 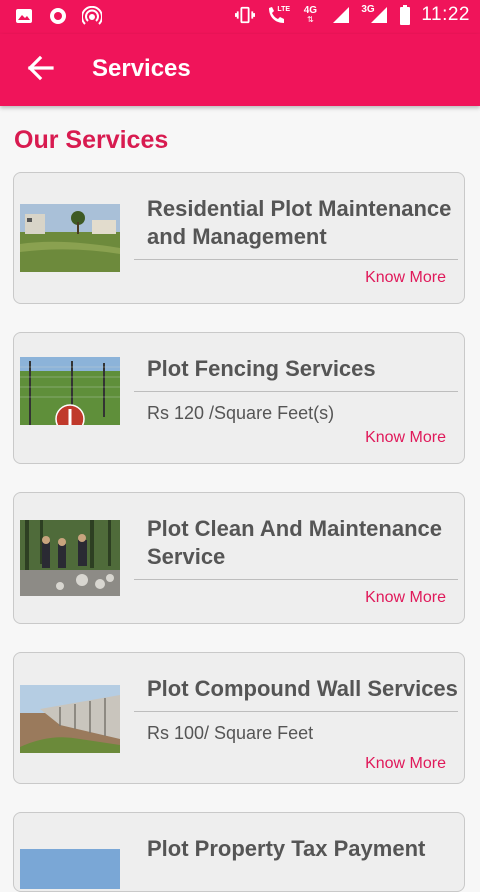 I want to click on section-title: Our Services, so click(x=91, y=140).